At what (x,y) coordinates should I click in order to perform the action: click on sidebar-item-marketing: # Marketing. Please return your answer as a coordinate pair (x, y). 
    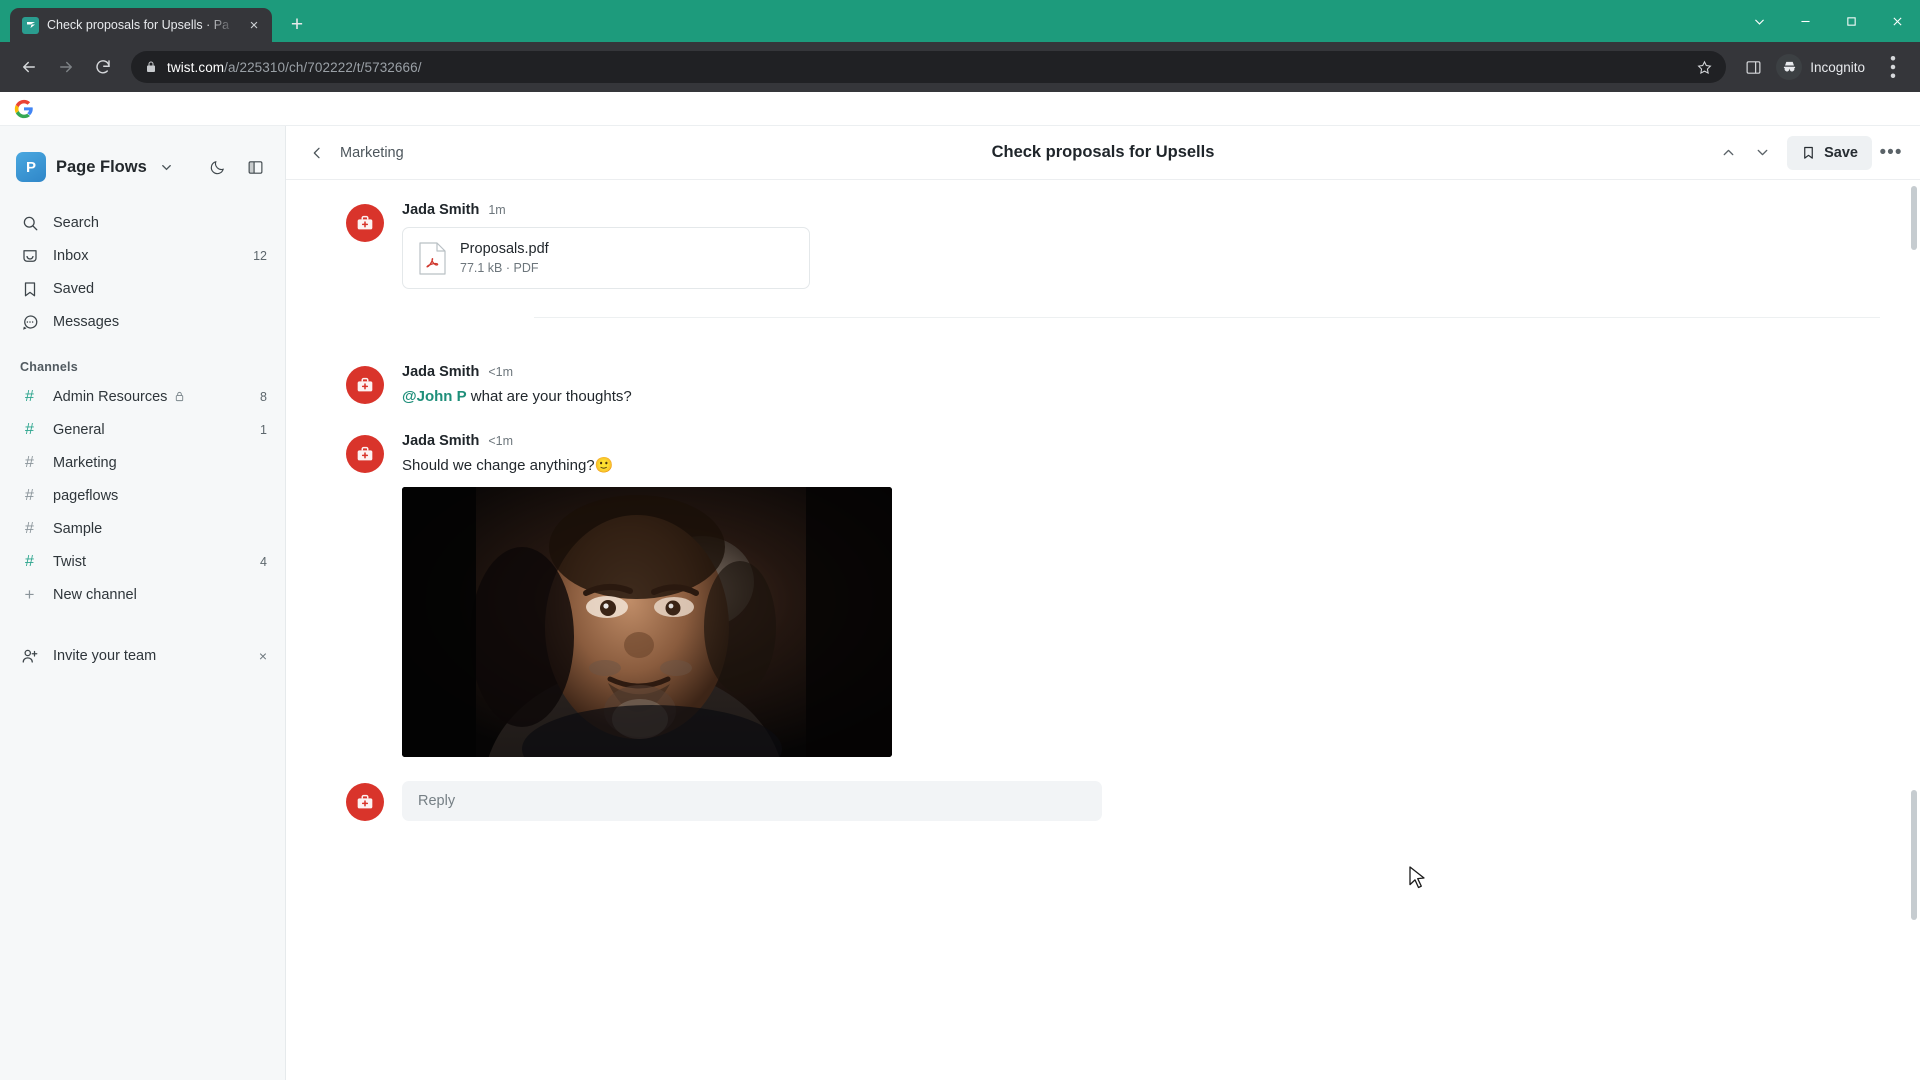
    Looking at the image, I should click on (142, 462).